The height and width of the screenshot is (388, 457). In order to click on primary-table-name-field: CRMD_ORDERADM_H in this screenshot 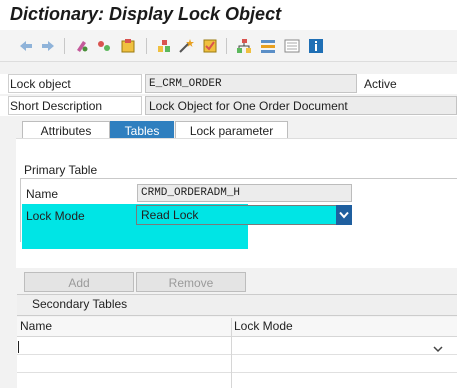, I will do `click(244, 193)`.